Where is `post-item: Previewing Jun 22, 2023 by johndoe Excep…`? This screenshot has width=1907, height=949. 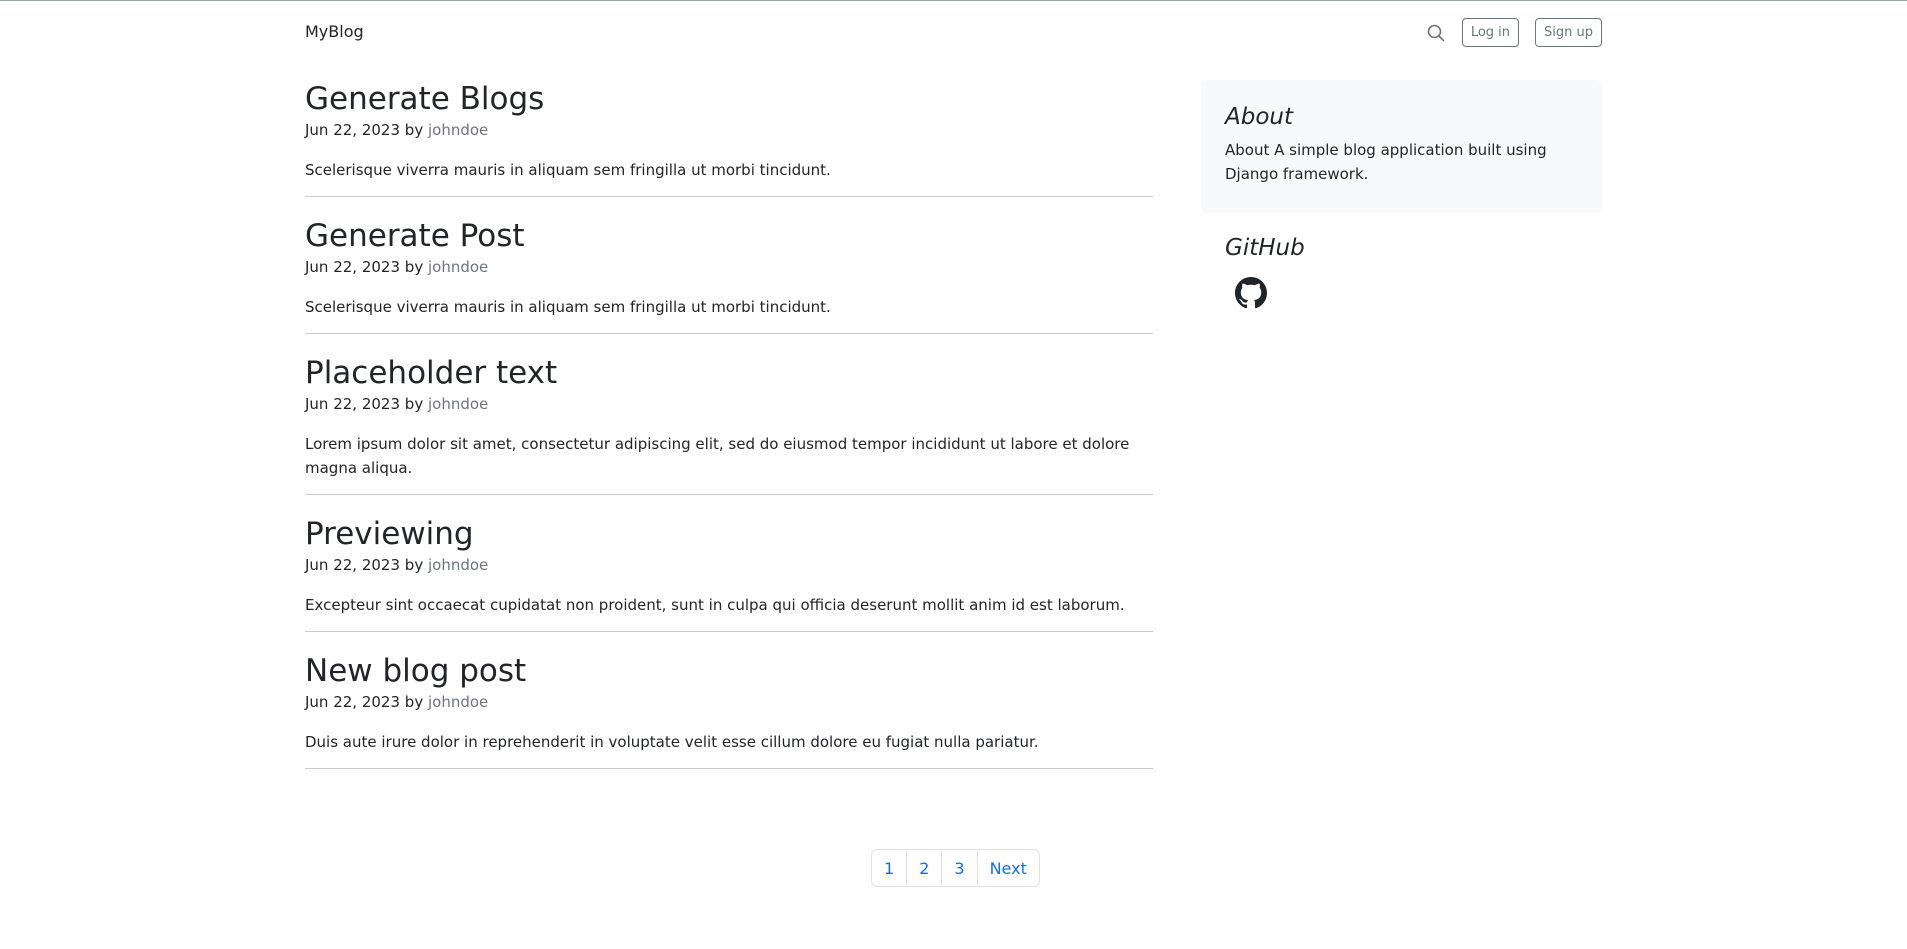 post-item: Previewing Jun 22, 2023 by johndoe Excep… is located at coordinates (729, 572).